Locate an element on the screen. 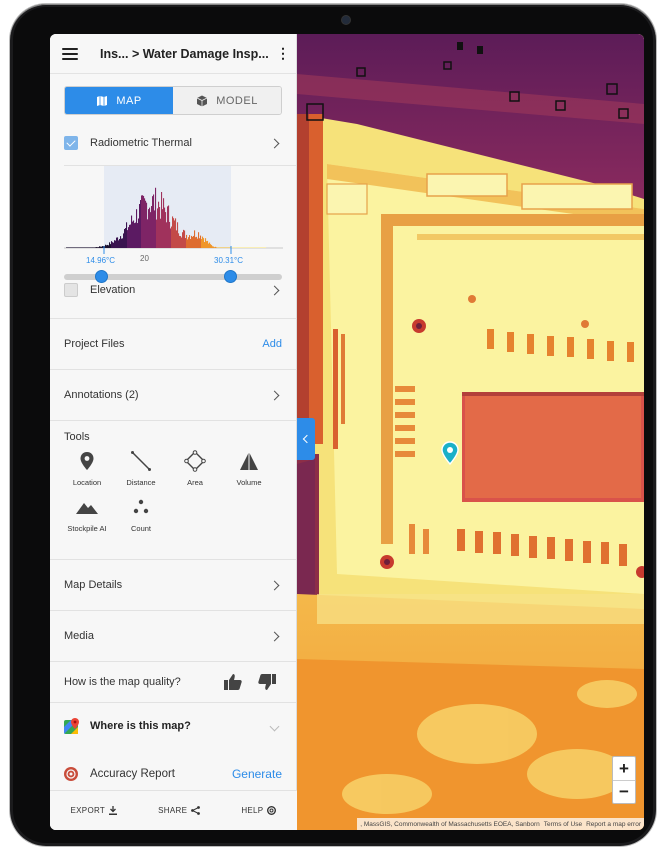 This screenshot has height=850, width=663. map-view-button: MAP is located at coordinates (119, 100).